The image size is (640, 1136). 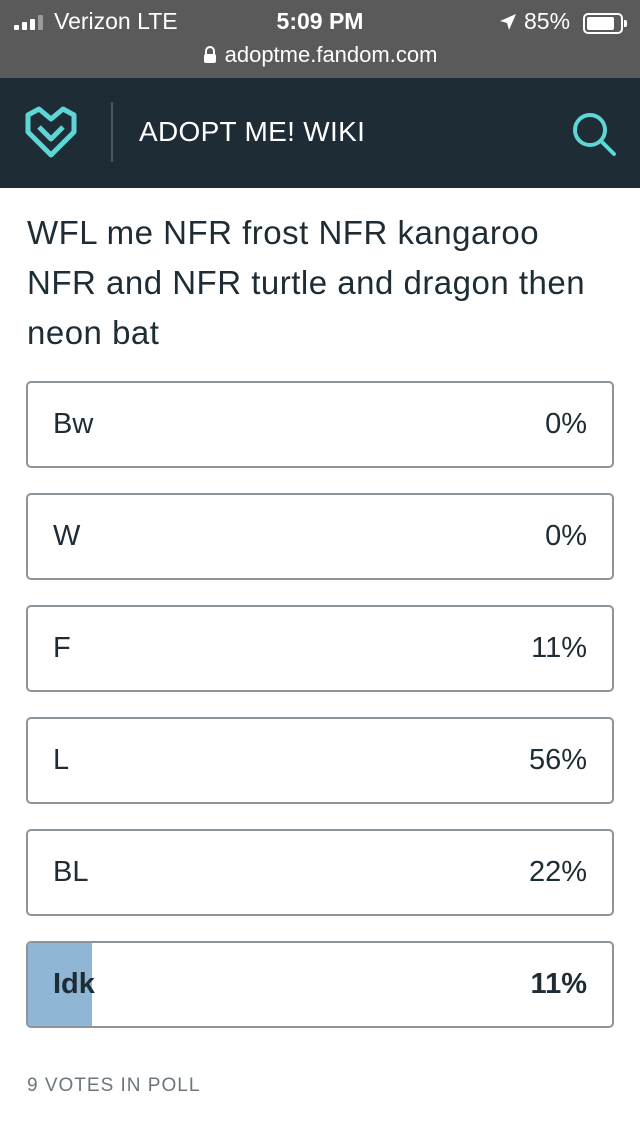 I want to click on url-text: adoptme.fandom.com, so click(x=331, y=54).